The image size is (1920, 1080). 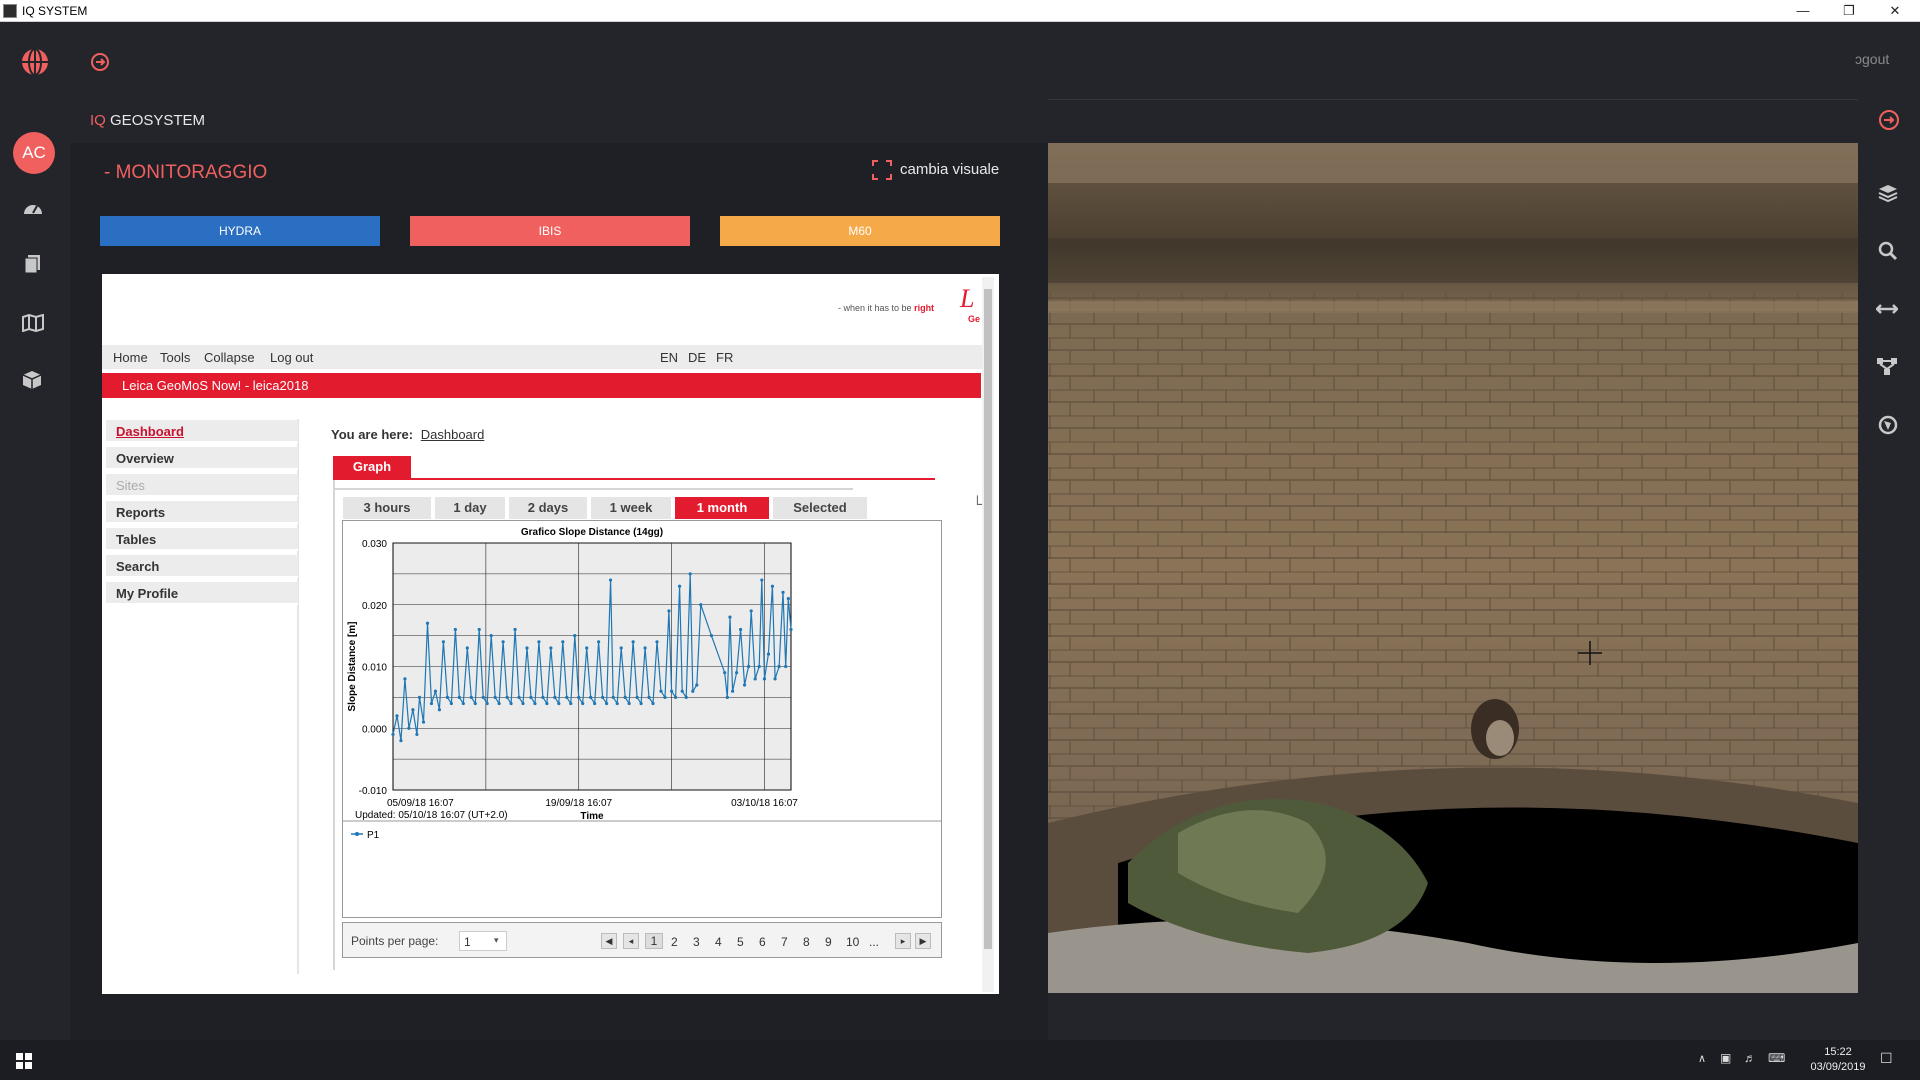 I want to click on cube-icon, so click(x=32, y=380).